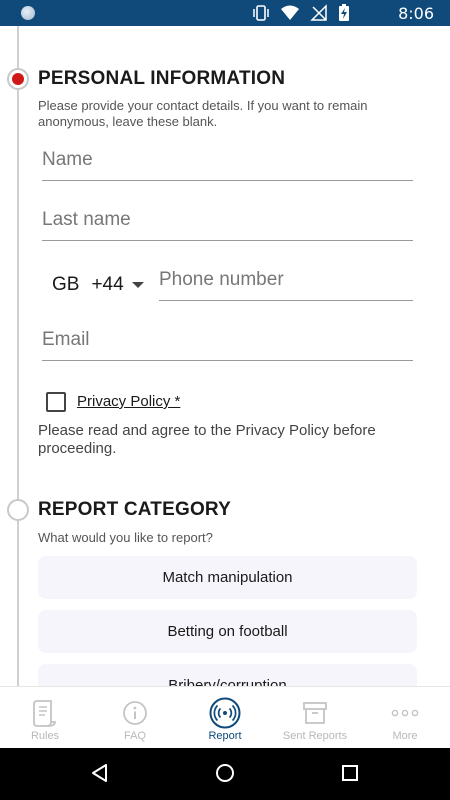  Describe the element at coordinates (134, 736) in the screenshot. I see `nav-label-faq: FAQ` at that location.